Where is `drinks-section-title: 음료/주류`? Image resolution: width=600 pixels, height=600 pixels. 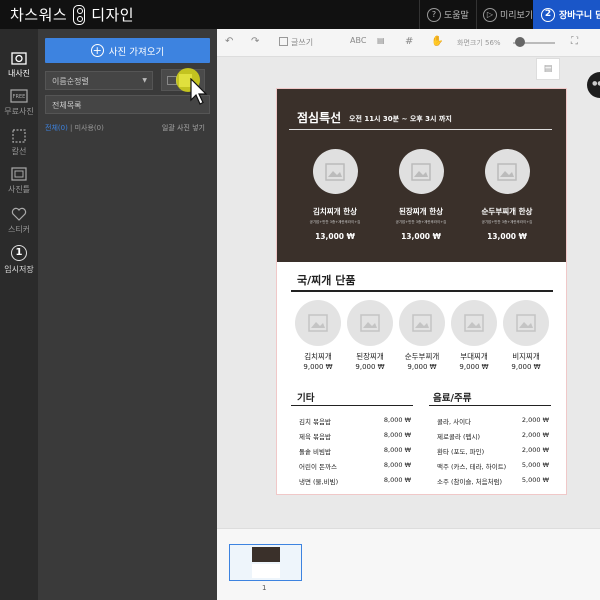
drinks-section-title: 음료/주류 is located at coordinates (452, 398).